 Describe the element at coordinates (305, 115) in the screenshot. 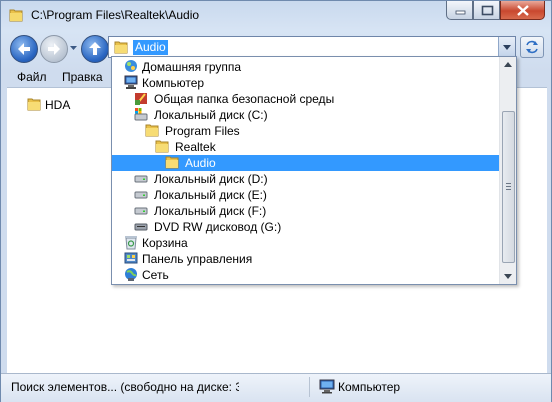

I see `dropdown-item-drive-c: Локальный диск (C:)` at that location.